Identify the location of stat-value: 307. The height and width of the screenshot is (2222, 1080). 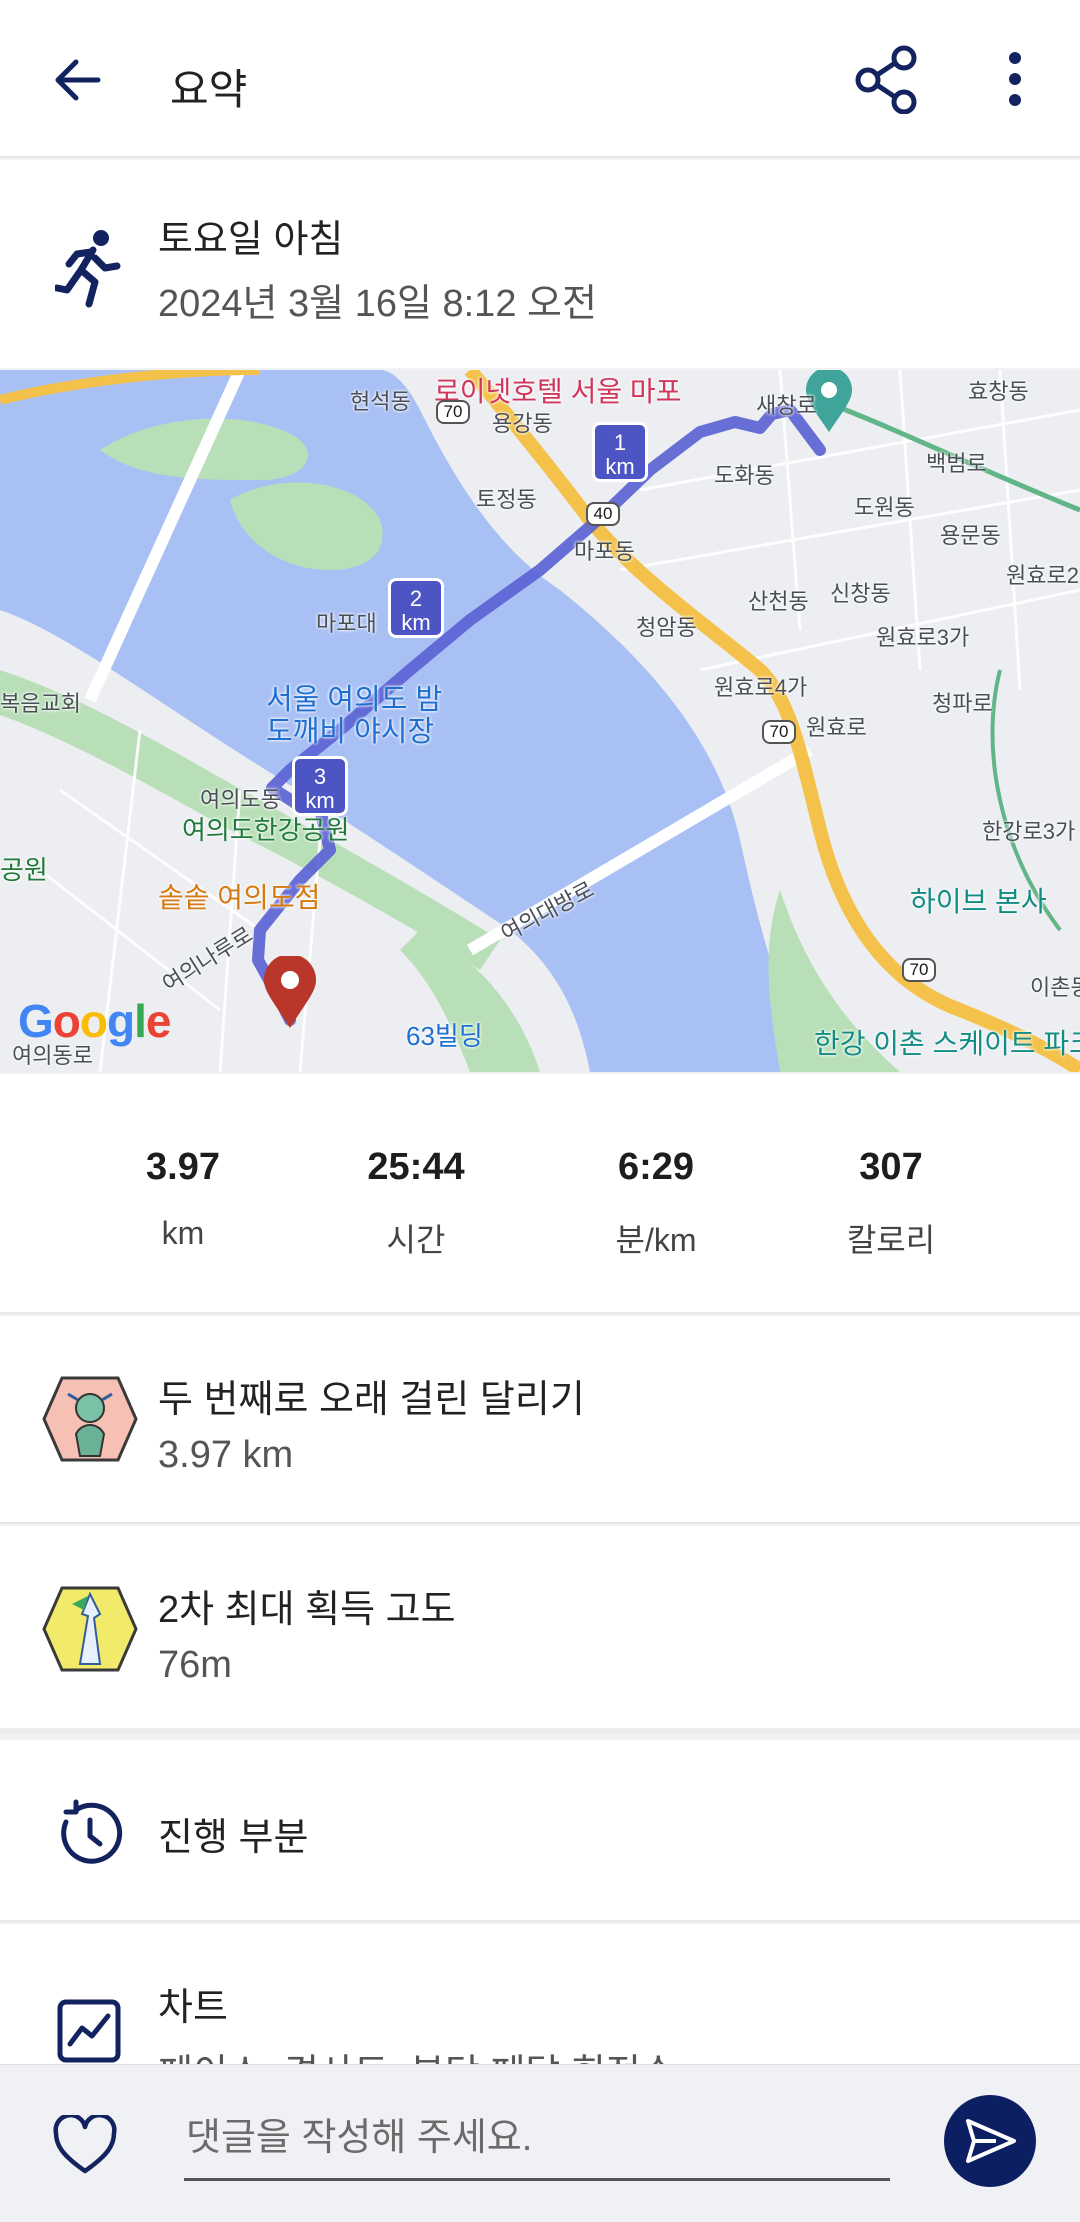
(891, 1167).